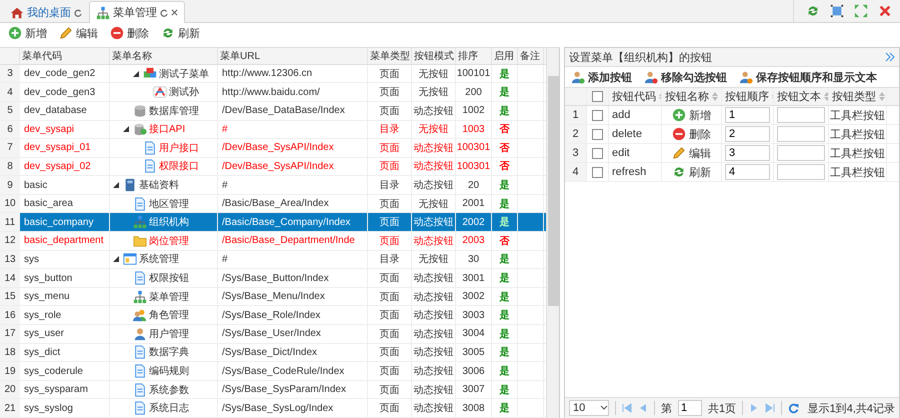  Describe the element at coordinates (531, 56) in the screenshot. I see `column-header: 备注` at that location.